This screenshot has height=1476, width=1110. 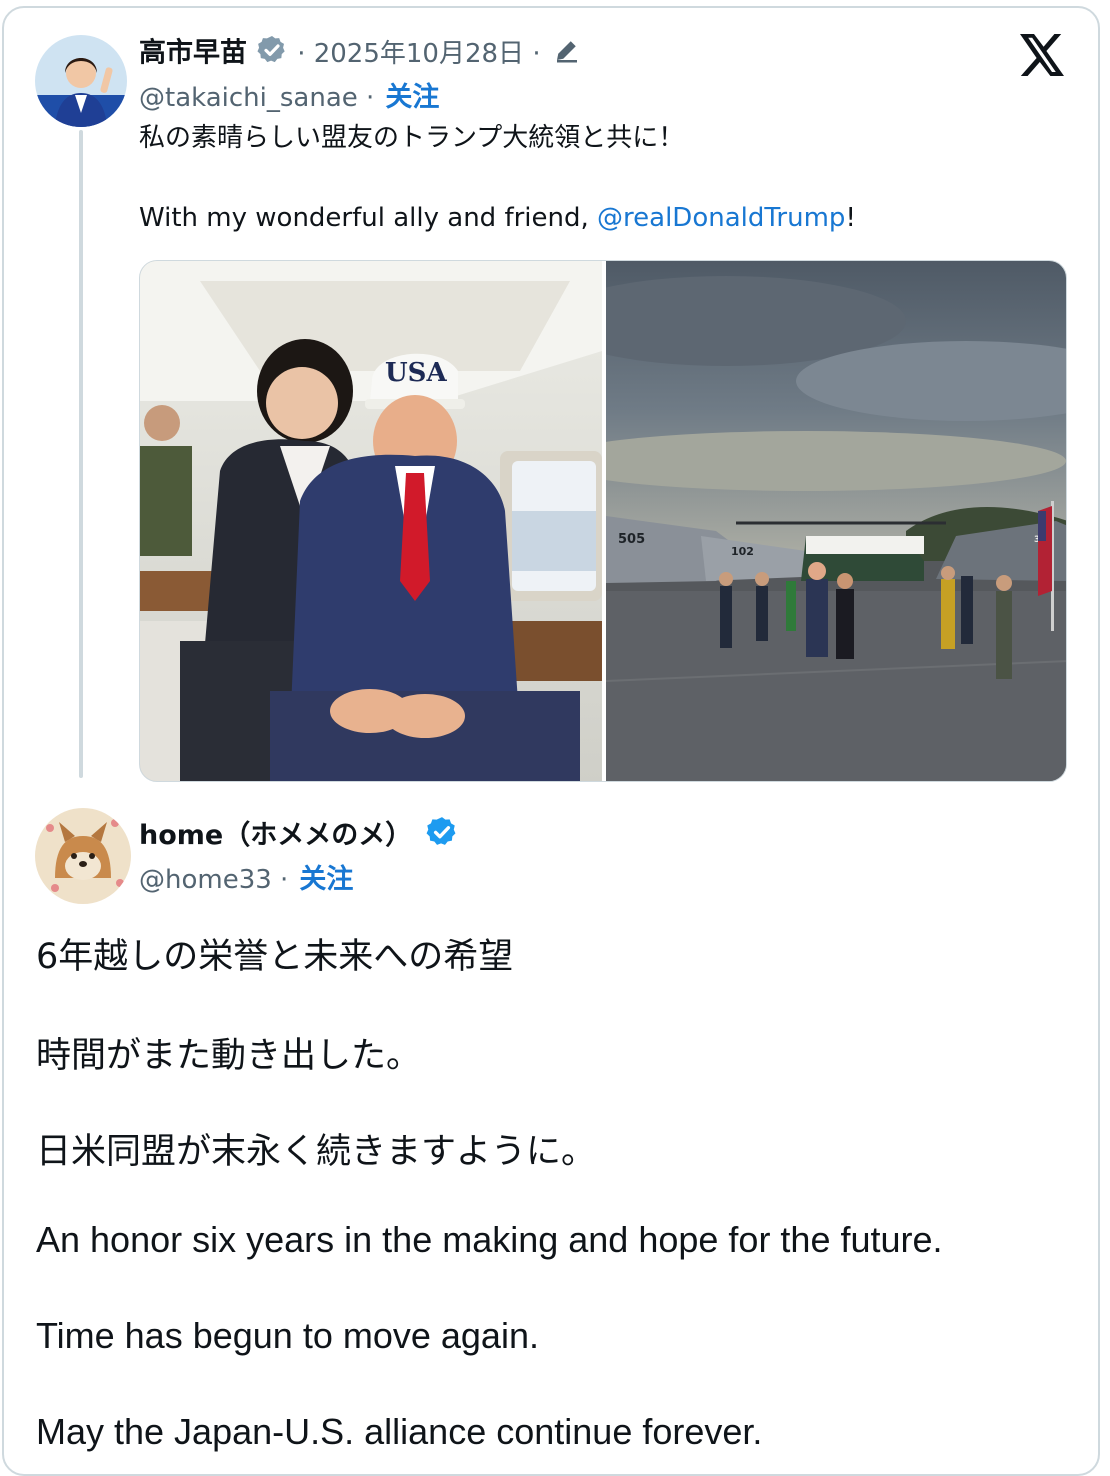 I want to click on verified-badge-icon, so click(x=272, y=57).